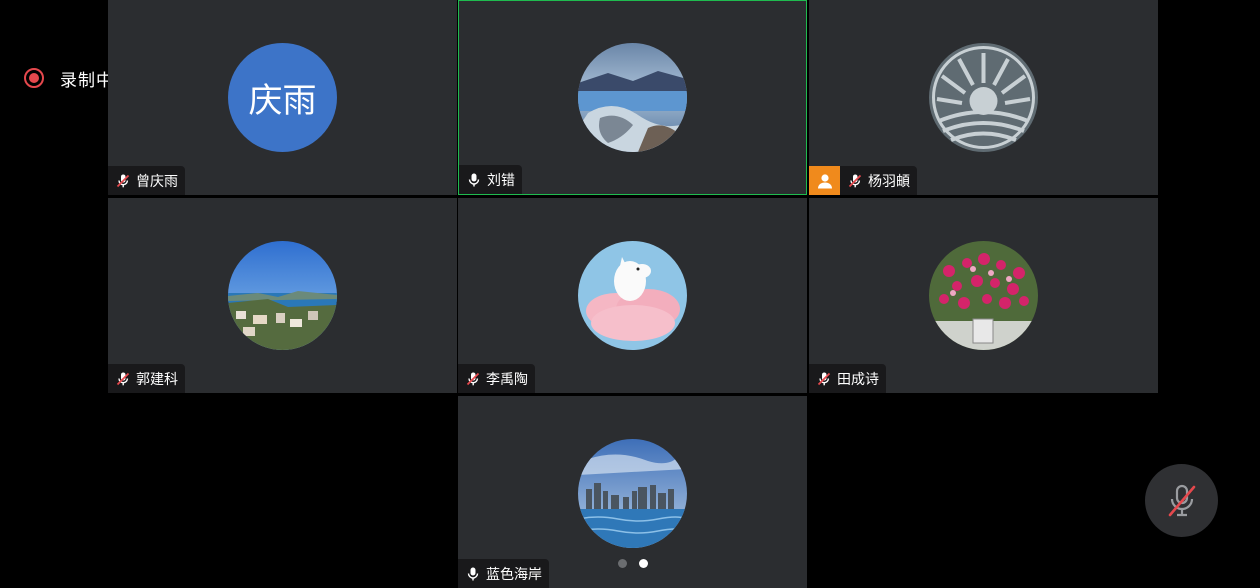 This screenshot has height=588, width=1260. Describe the element at coordinates (514, 574) in the screenshot. I see `participant-name: 蓝色海岸` at that location.